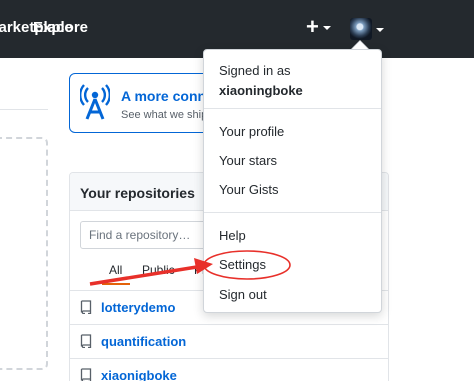 The height and width of the screenshot is (381, 474). I want to click on left-divider, so click(24, 109).